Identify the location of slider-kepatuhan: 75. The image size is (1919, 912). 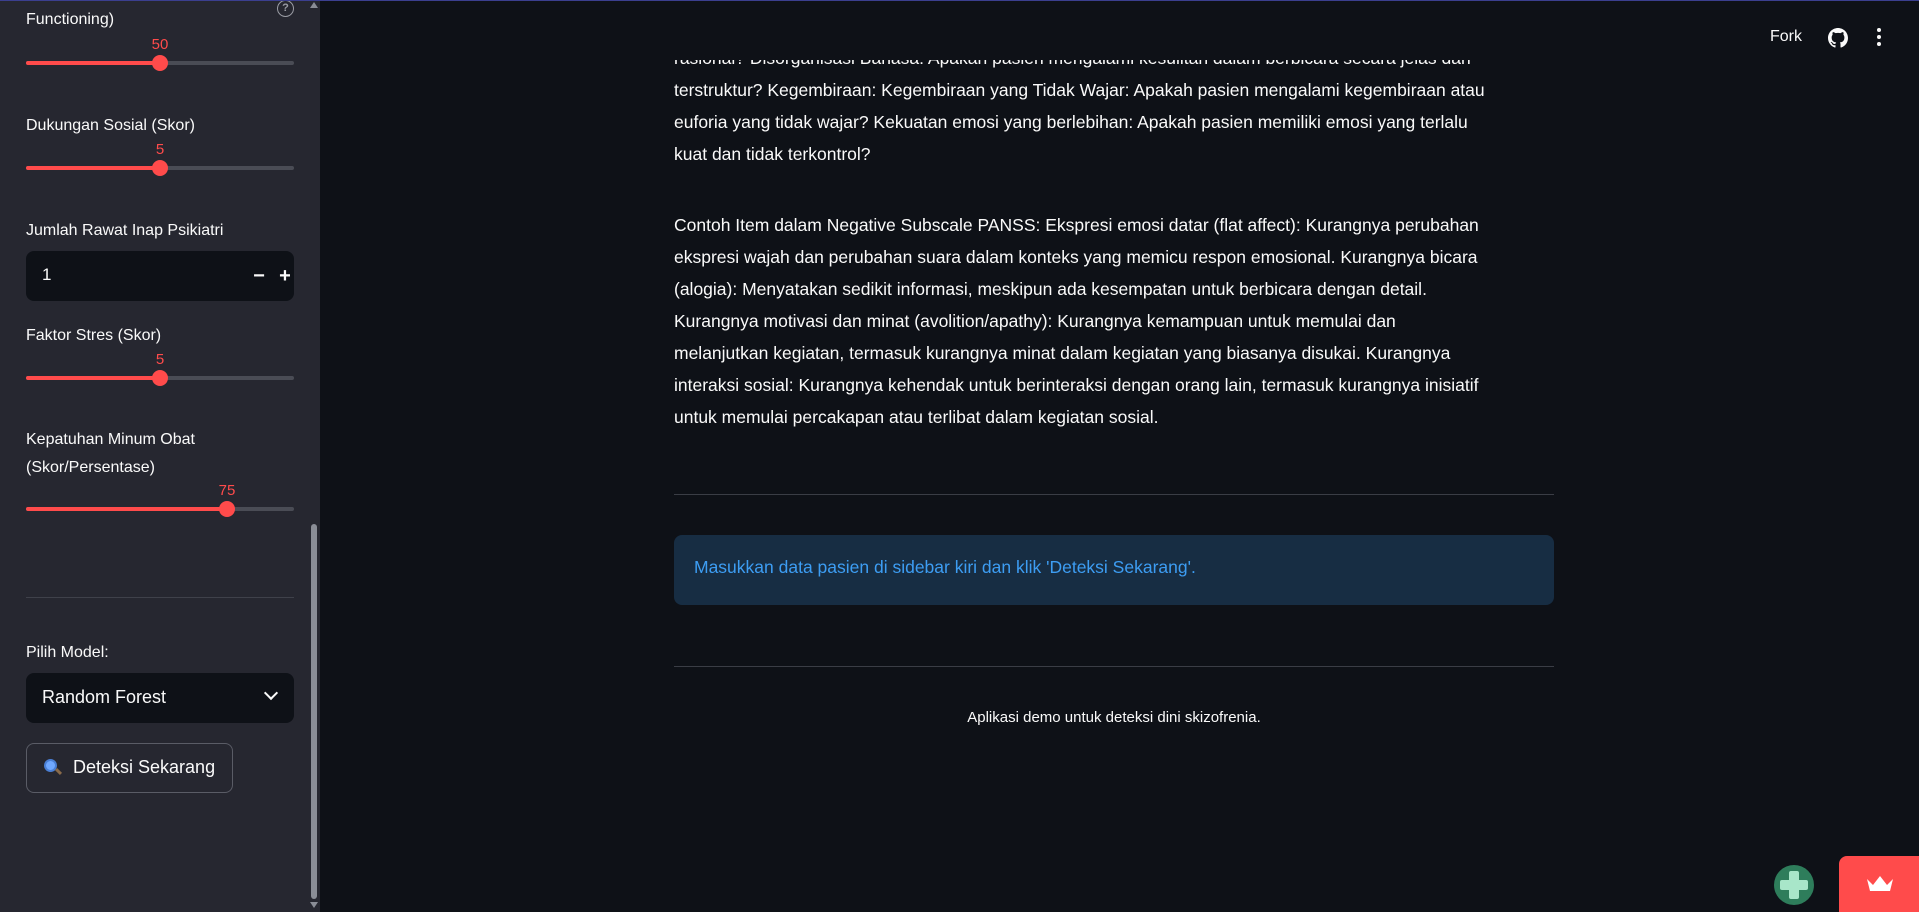
(160, 502).